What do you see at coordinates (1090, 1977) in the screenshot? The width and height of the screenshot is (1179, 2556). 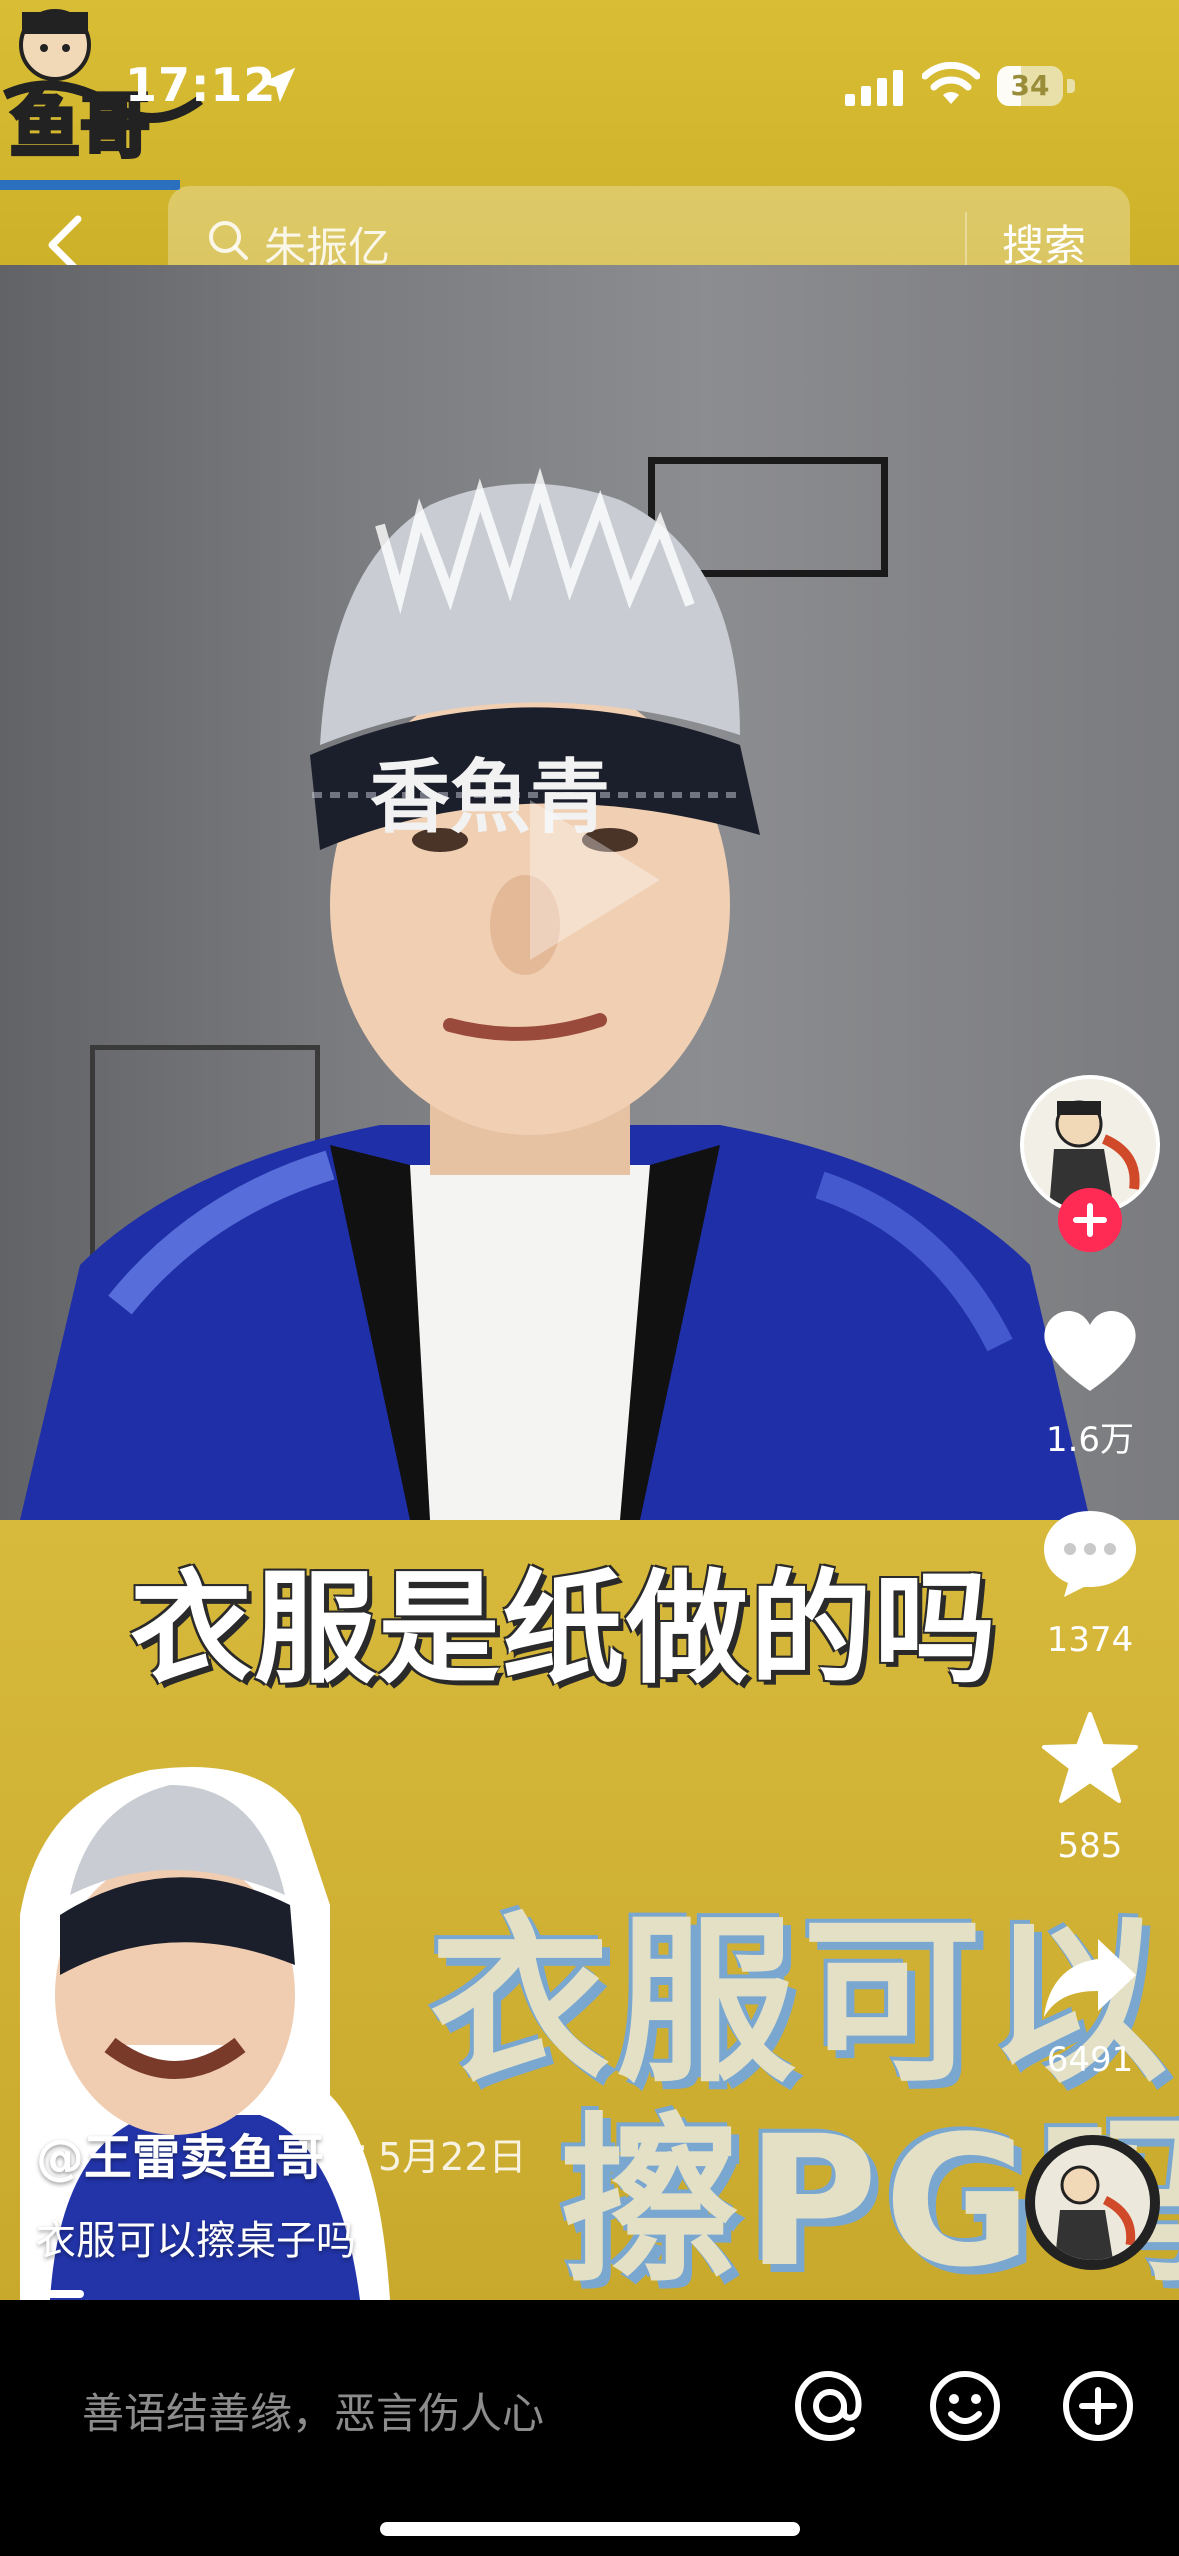 I see `share-icon` at bounding box center [1090, 1977].